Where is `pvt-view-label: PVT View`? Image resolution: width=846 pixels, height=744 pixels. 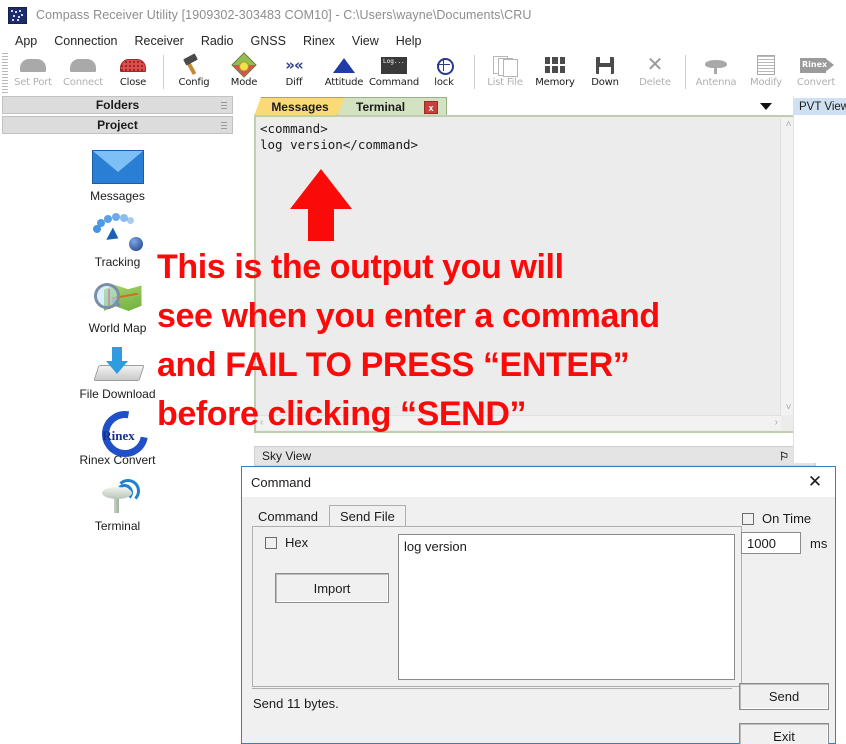 pvt-view-label: PVT View is located at coordinates (822, 106).